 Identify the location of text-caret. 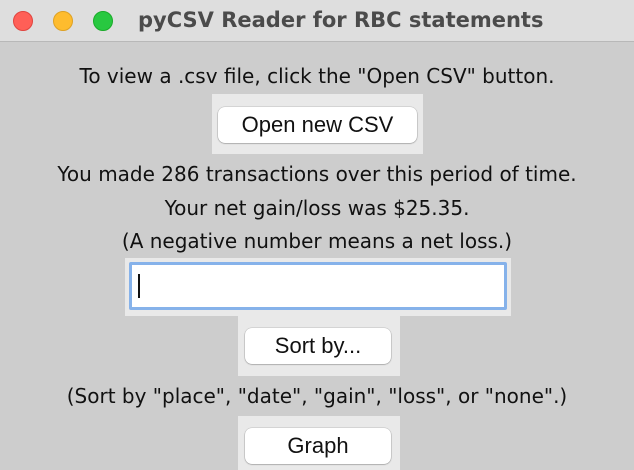
(139, 286).